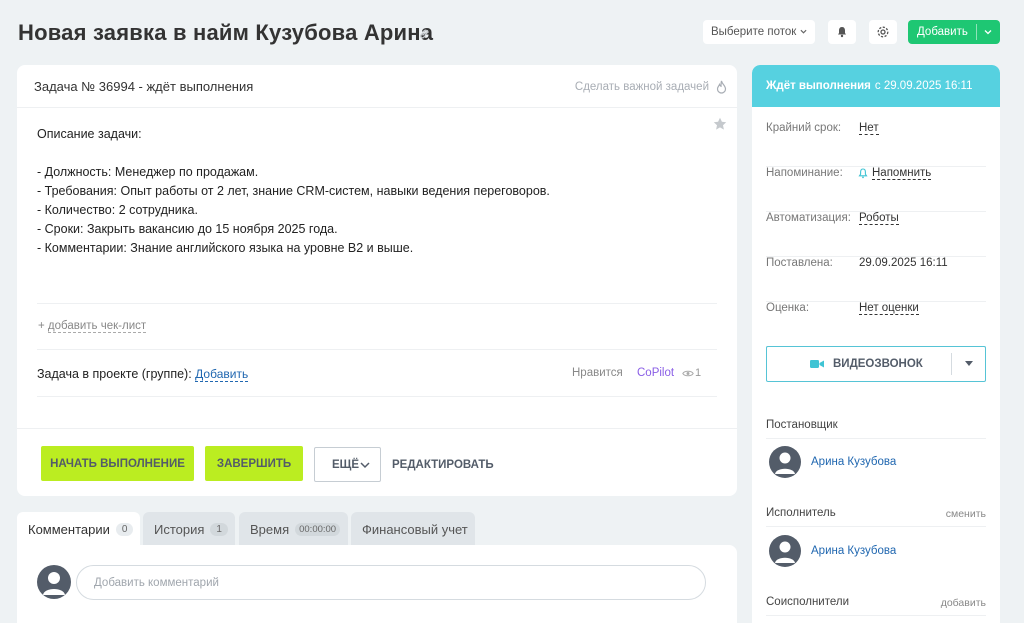 The height and width of the screenshot is (623, 1024). I want to click on tab-comments: Комментарии 0, so click(78, 529).